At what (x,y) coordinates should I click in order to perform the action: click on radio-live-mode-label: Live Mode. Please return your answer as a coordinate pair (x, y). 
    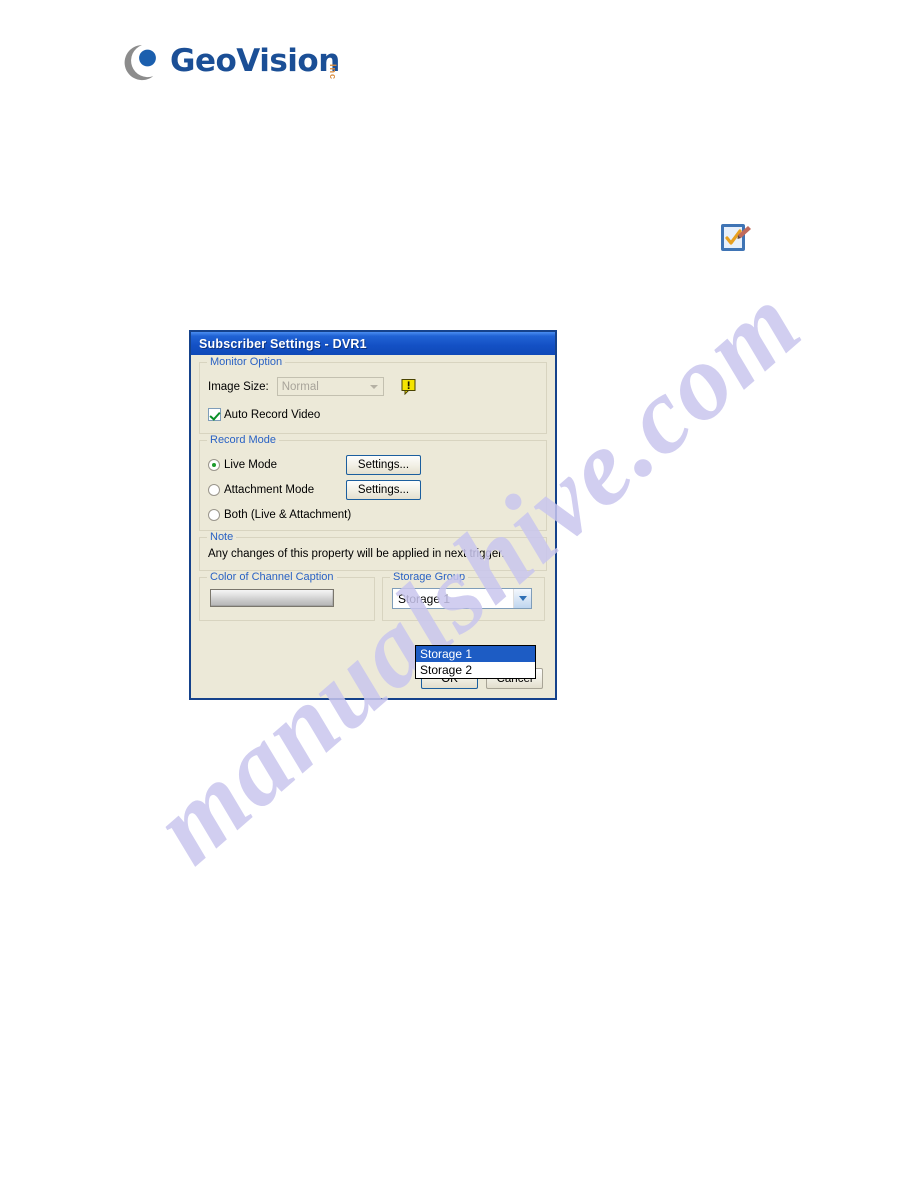
    Looking at the image, I should click on (251, 464).